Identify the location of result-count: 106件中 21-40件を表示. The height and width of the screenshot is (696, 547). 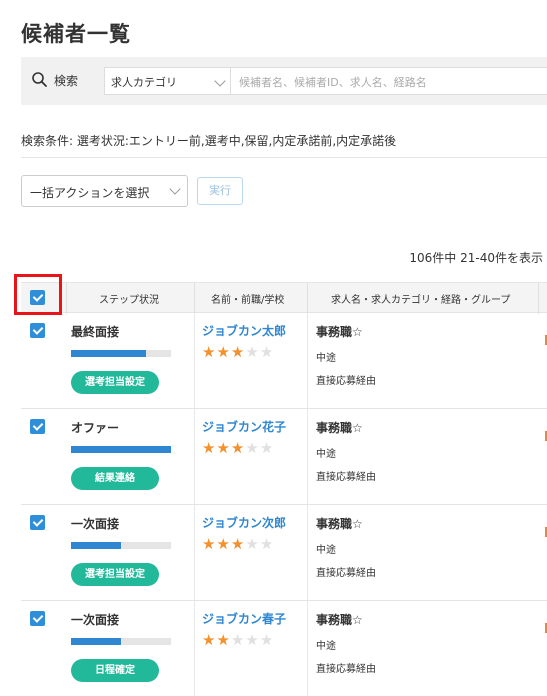
(476, 258).